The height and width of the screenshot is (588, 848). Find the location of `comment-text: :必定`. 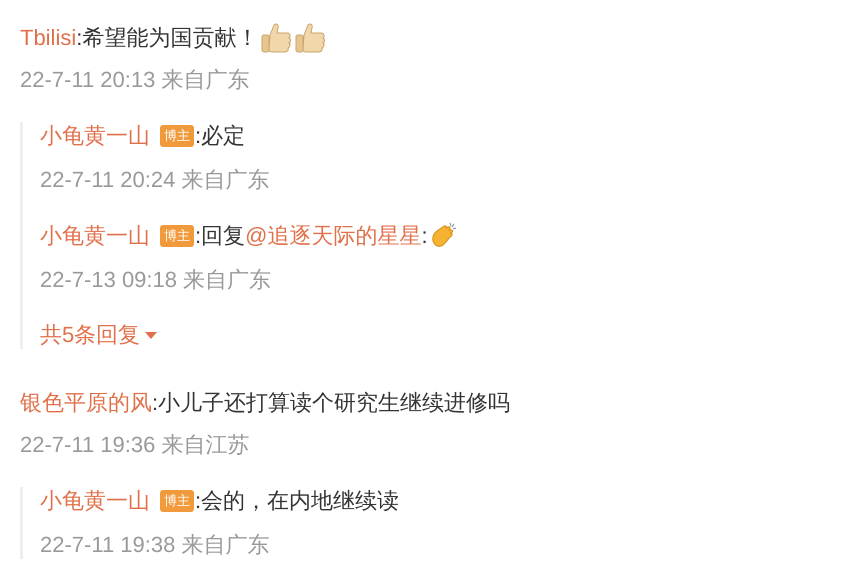

comment-text: :必定 is located at coordinates (220, 136).